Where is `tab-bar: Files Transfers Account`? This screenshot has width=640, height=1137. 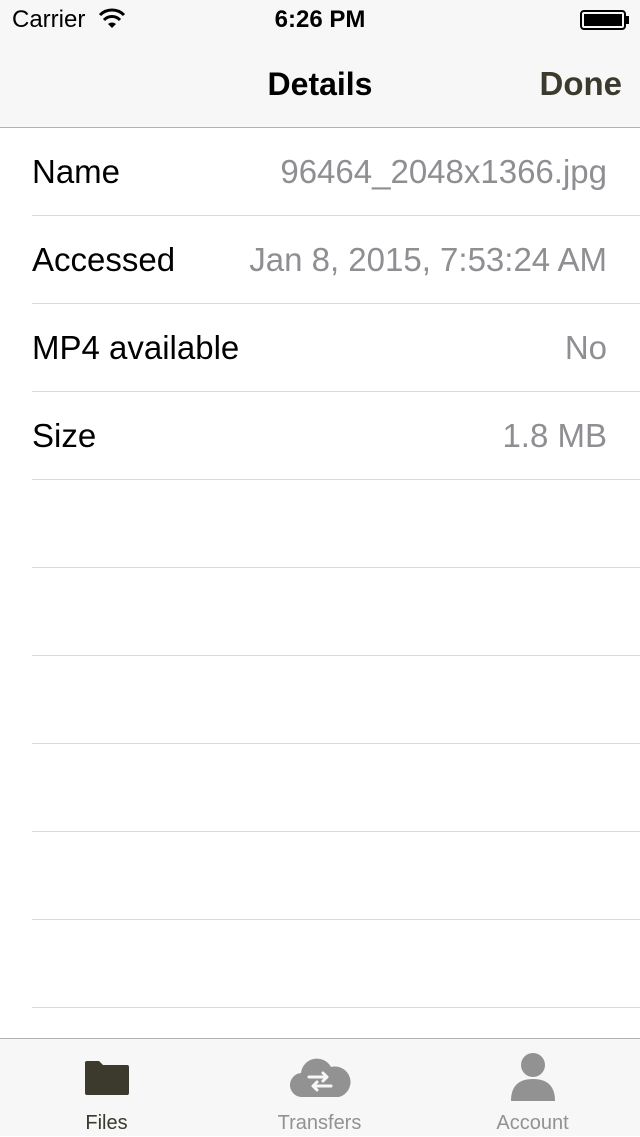
tab-bar: Files Transfers Account is located at coordinates (320, 1087).